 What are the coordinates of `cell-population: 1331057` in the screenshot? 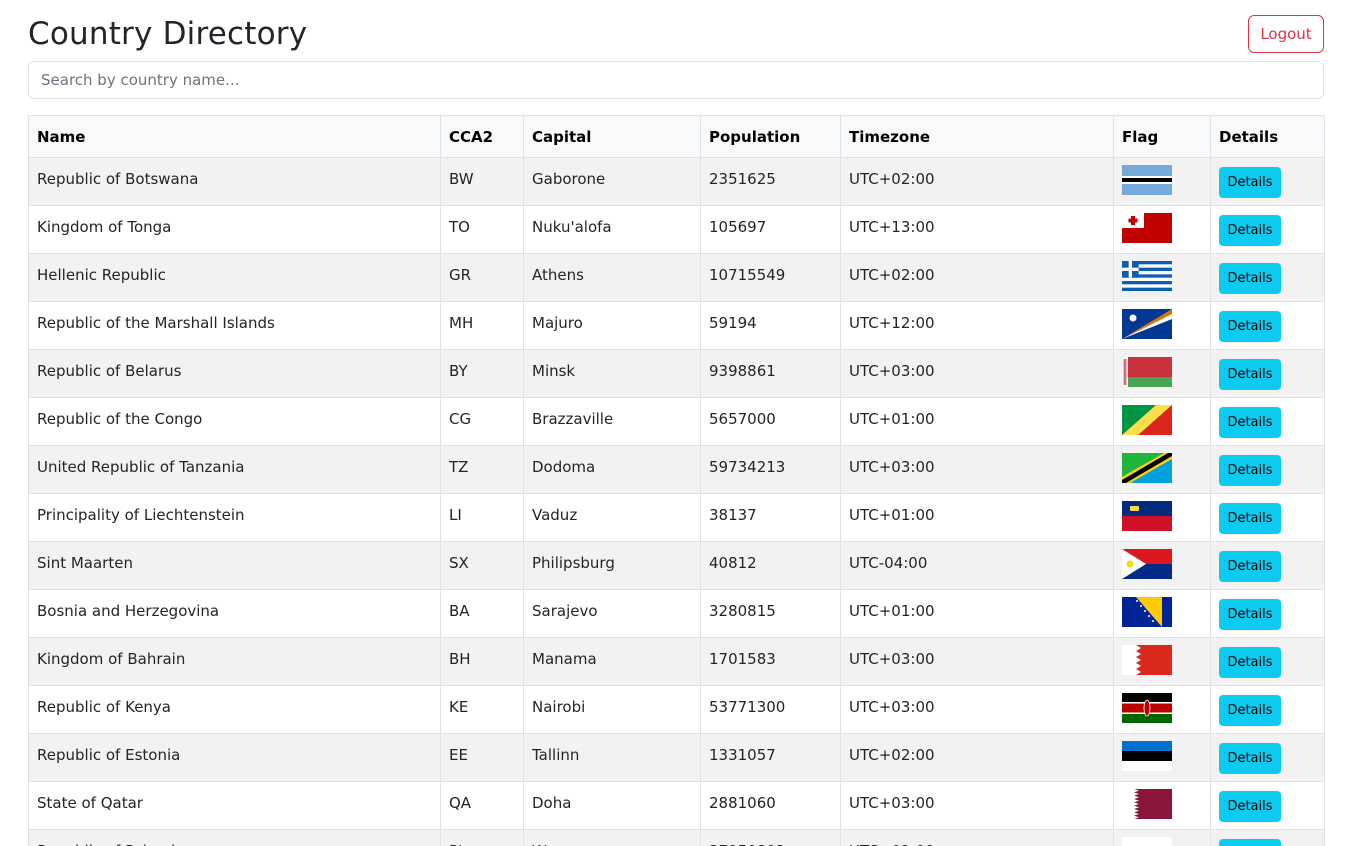 It's located at (770, 757).